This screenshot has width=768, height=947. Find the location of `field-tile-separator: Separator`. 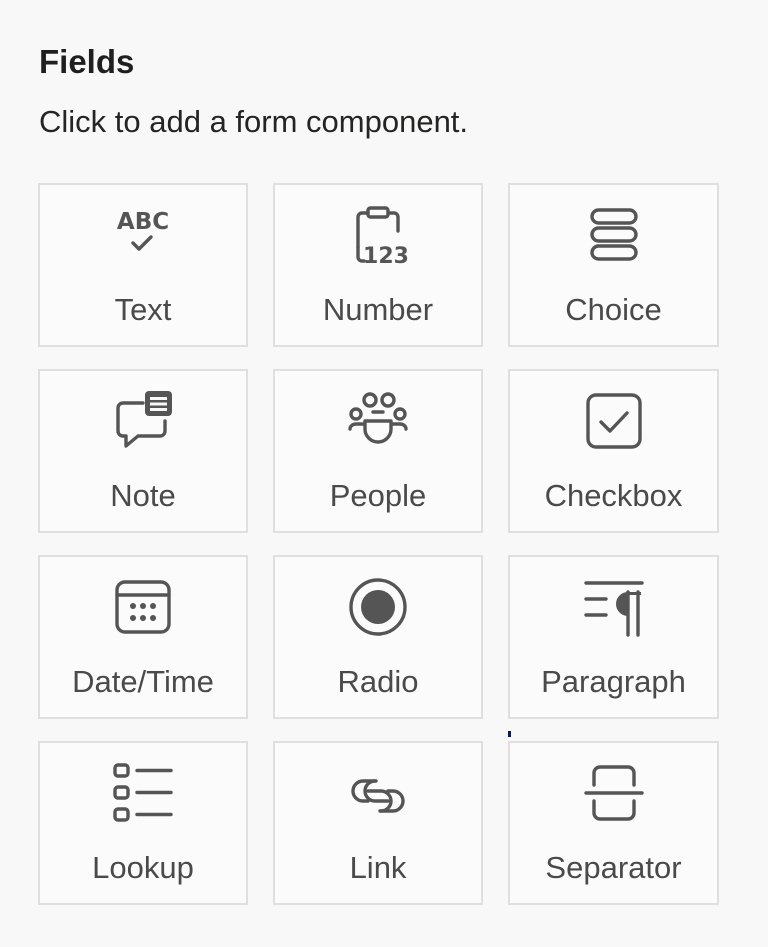

field-tile-separator: Separator is located at coordinates (613, 823).